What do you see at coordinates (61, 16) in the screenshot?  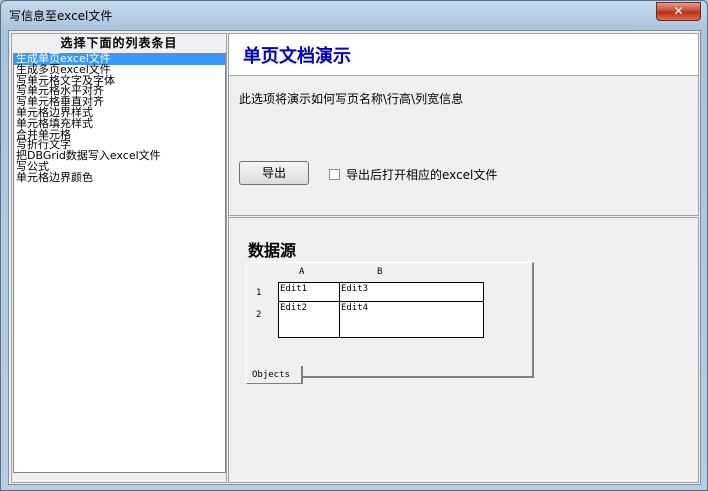 I see `window-title: 写信息至excel文件` at bounding box center [61, 16].